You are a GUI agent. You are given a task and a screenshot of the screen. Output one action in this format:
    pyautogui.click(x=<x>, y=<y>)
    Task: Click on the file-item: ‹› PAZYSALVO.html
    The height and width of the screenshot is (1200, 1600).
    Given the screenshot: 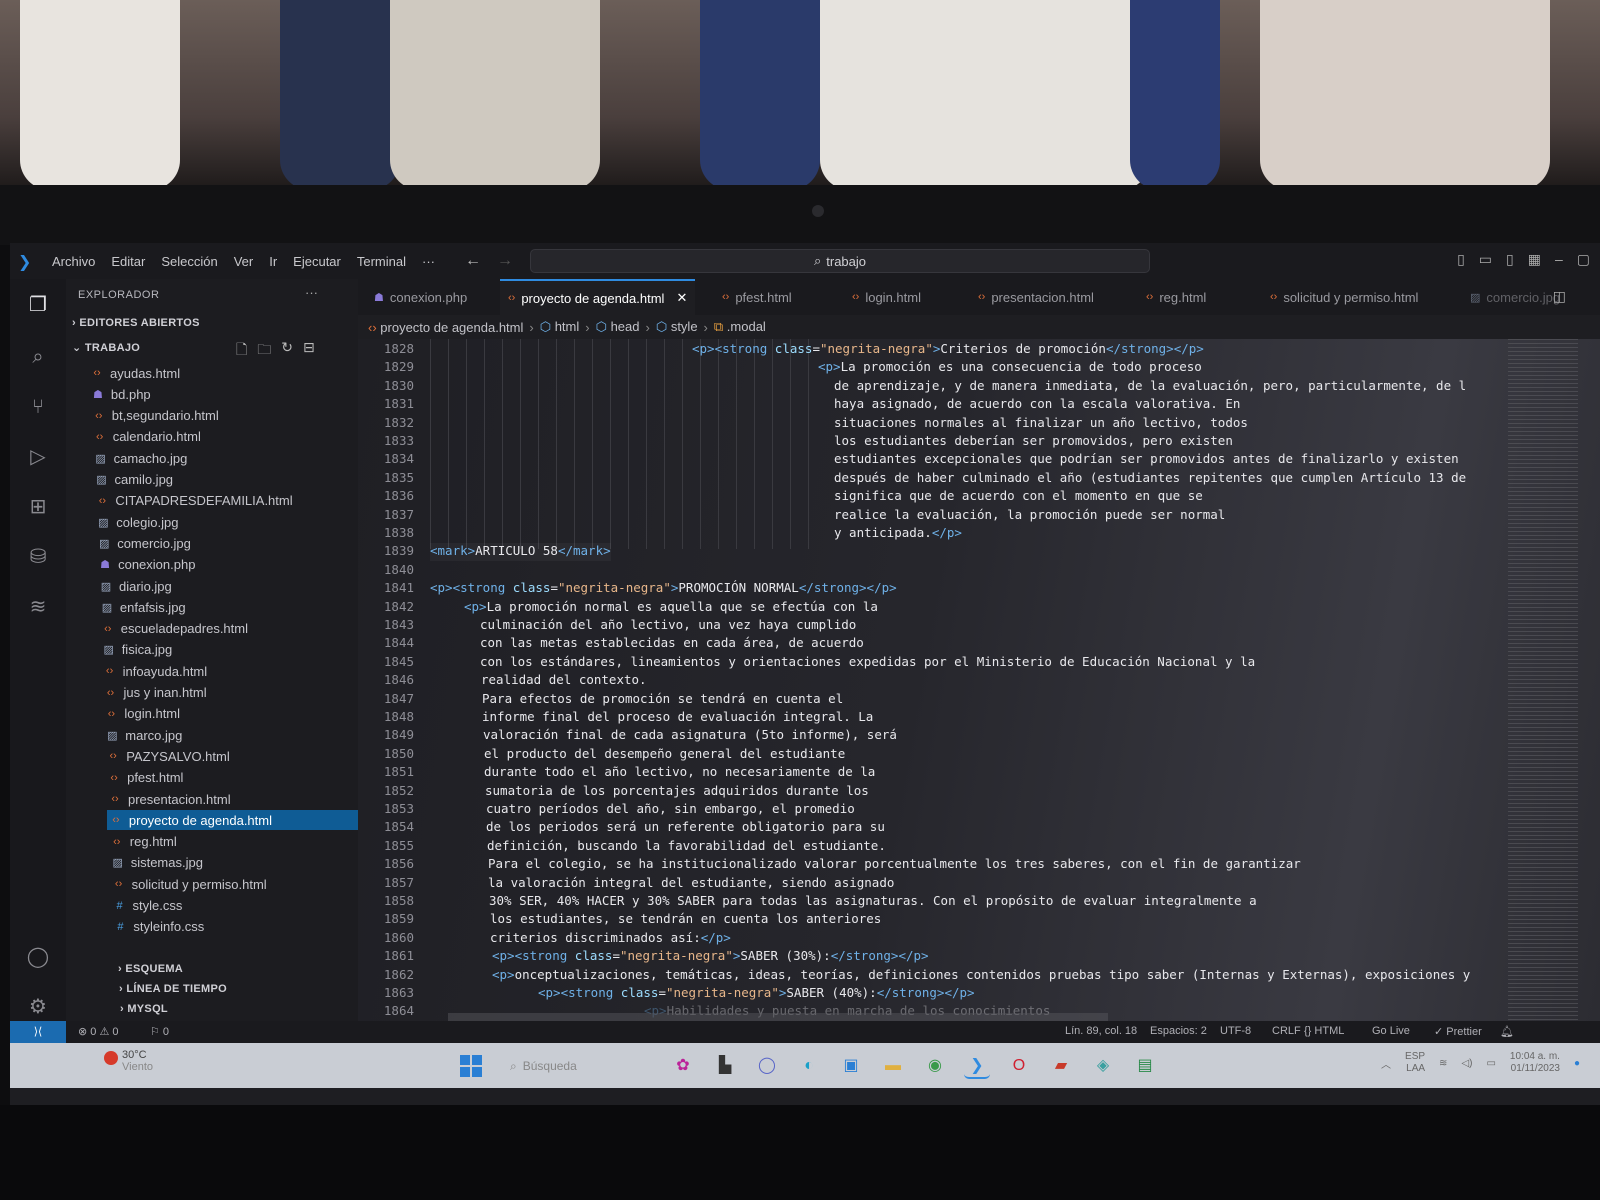 What is the action you would take?
    pyautogui.click(x=231, y=756)
    